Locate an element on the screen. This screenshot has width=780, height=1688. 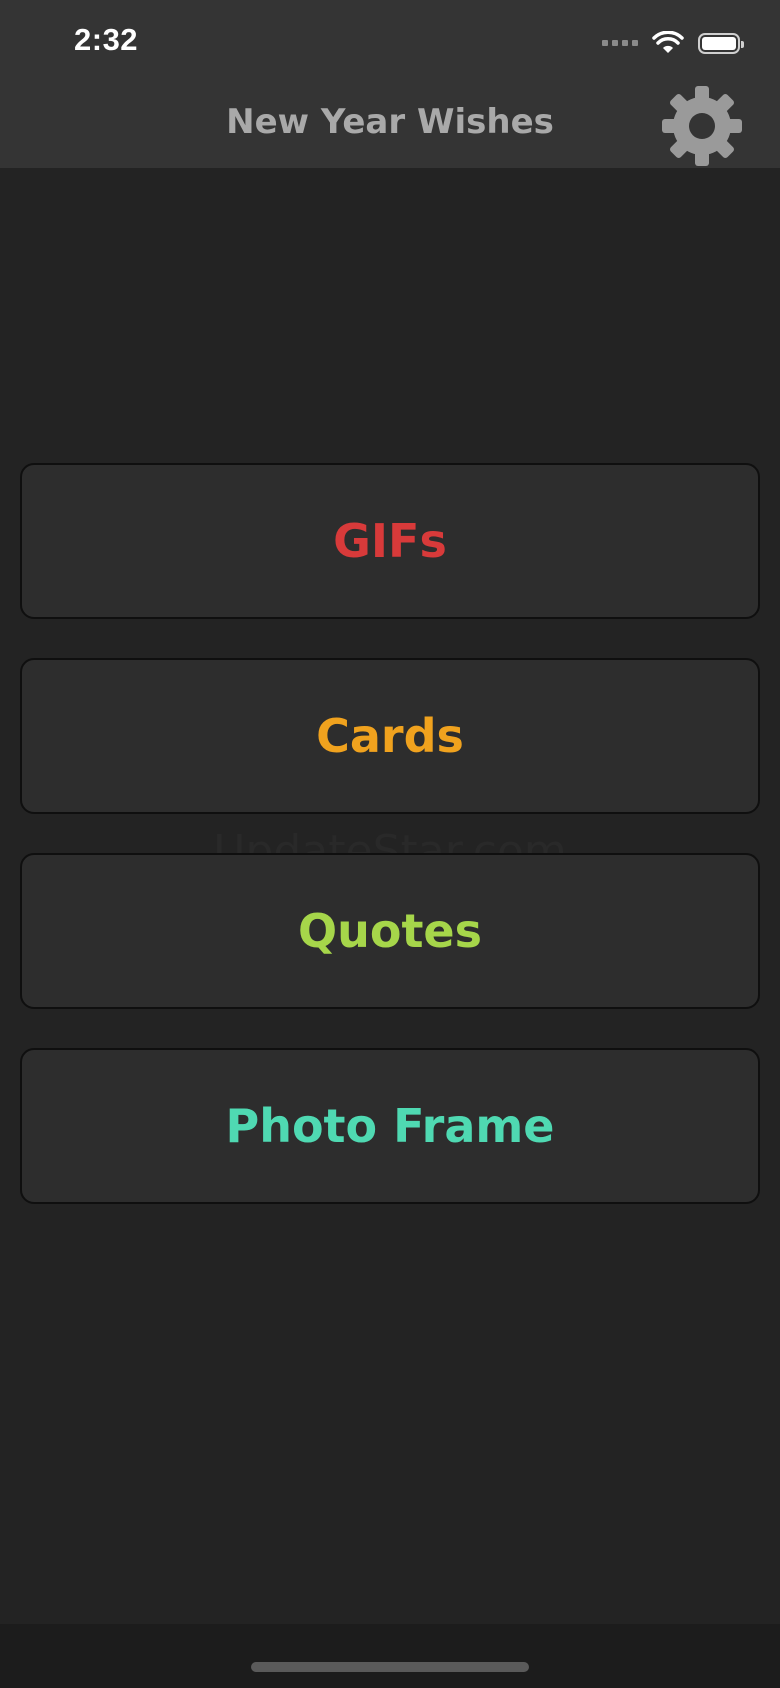
home-indicator is located at coordinates (390, 1667).